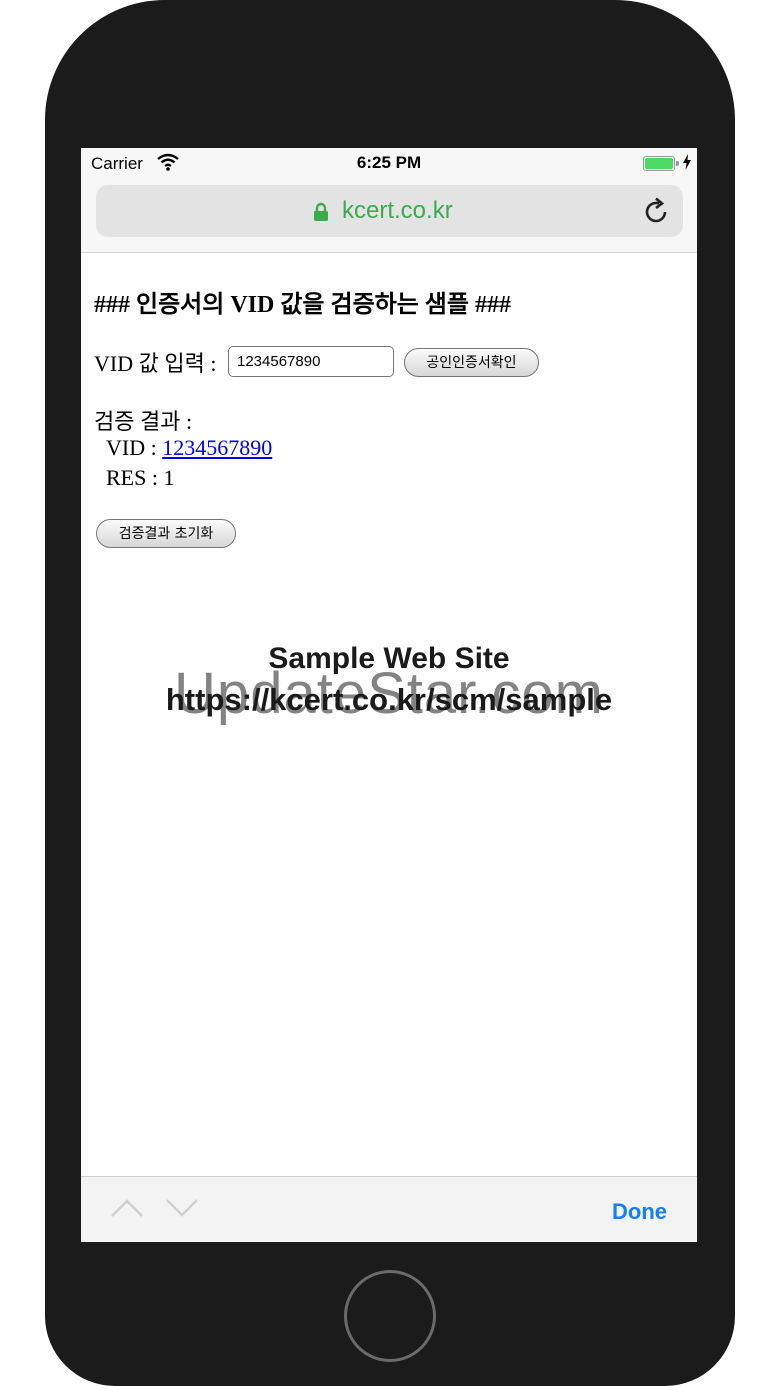  I want to click on chevron-up-icon, so click(127, 1210).